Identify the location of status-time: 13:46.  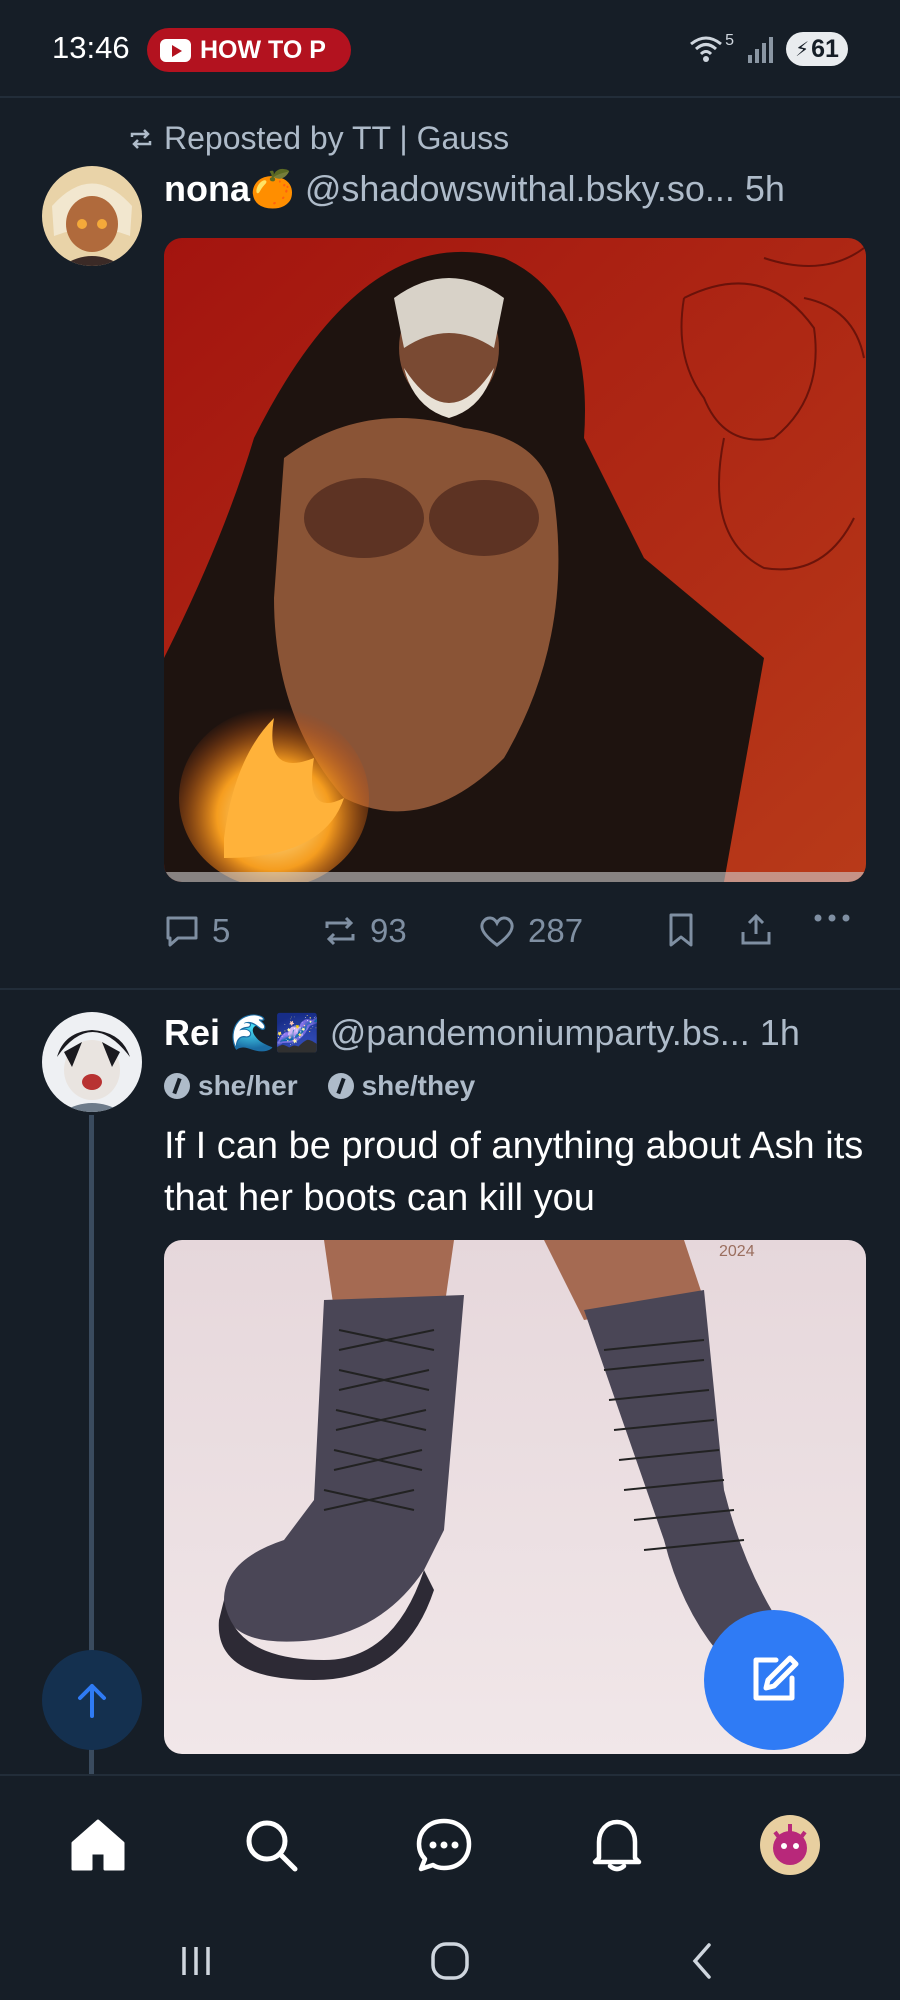
(91, 47).